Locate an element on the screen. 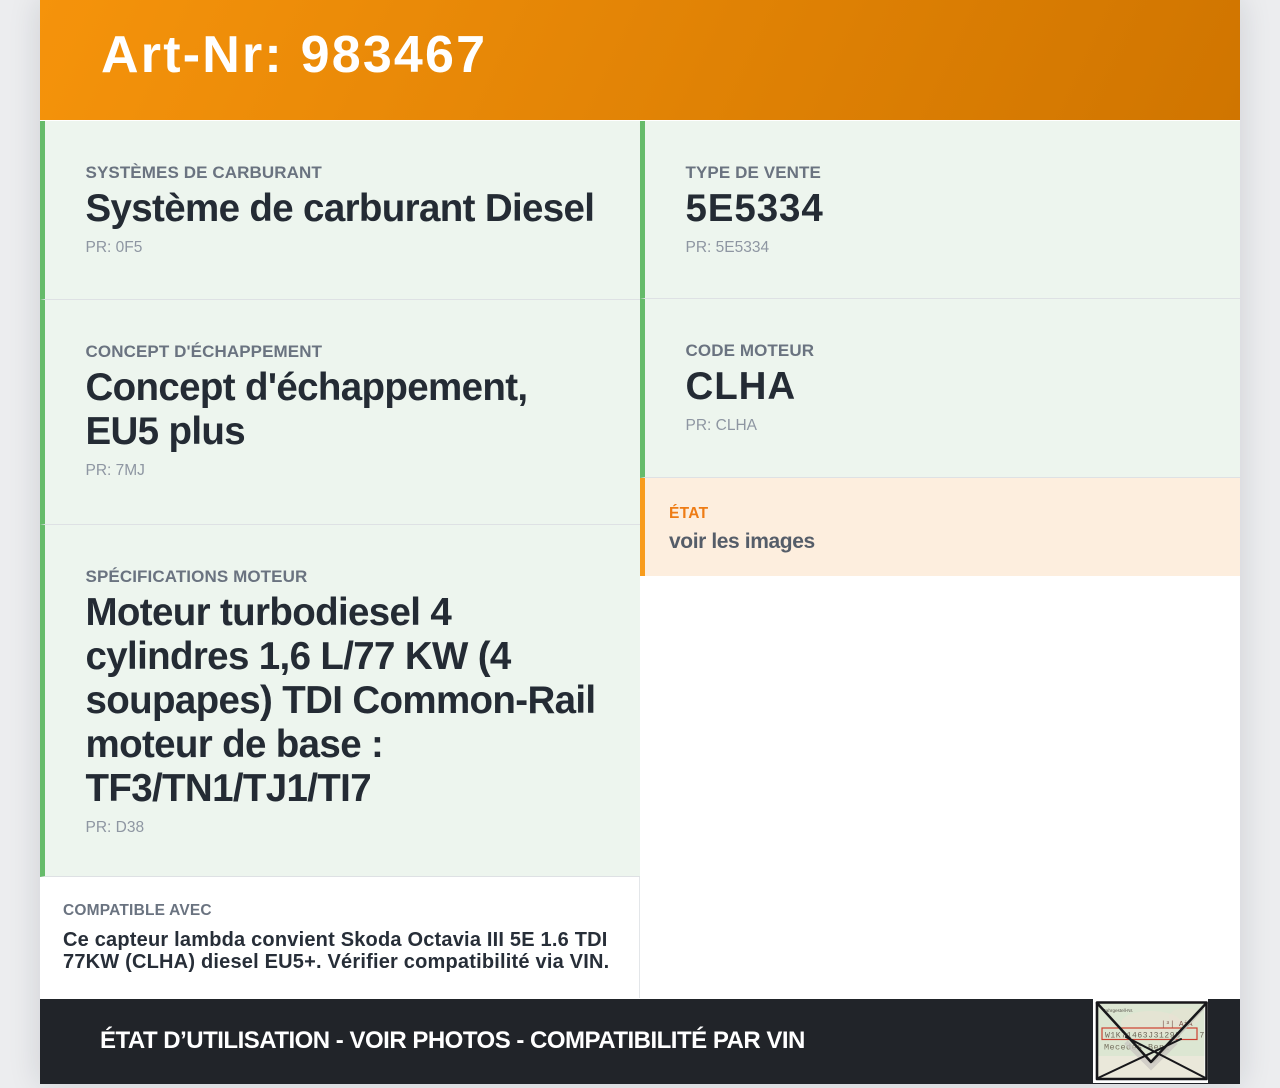 The width and height of the screenshot is (1280, 1088). svg-text: Fahrgestell-Nr. is located at coordinates (1118, 1010).